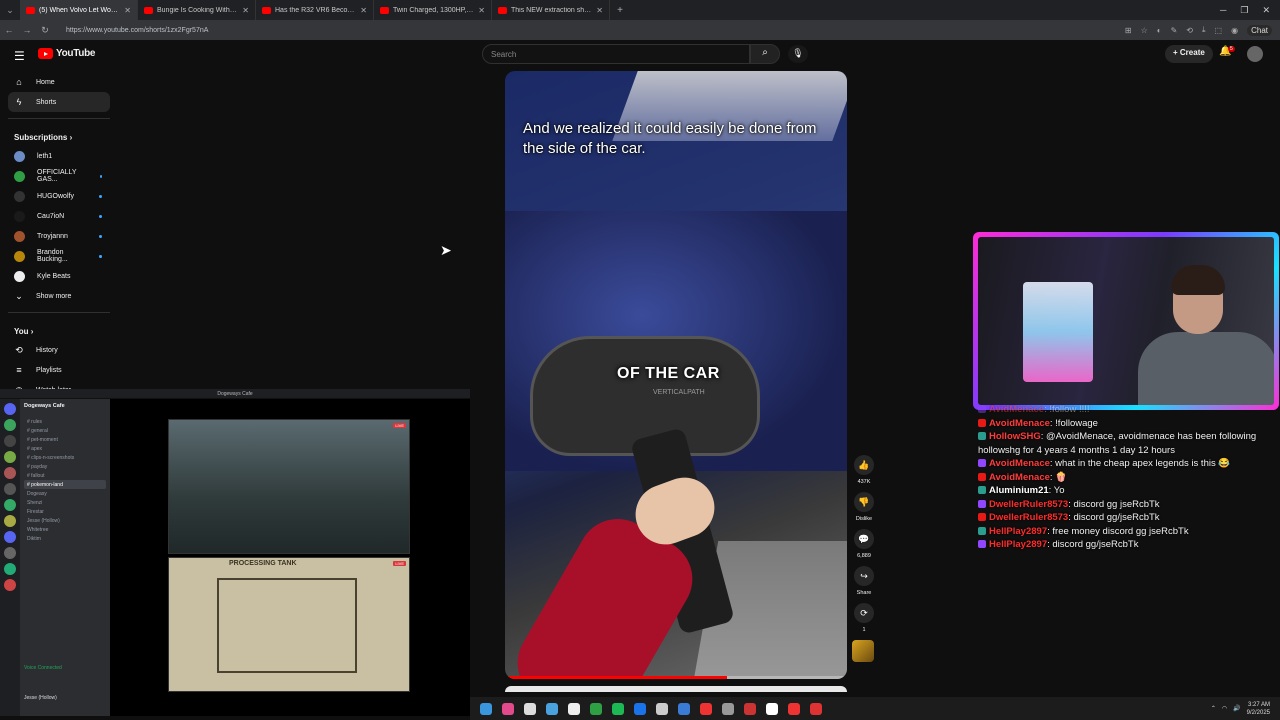 The image size is (1280, 720). What do you see at coordinates (65, 430) in the screenshot?
I see `discord-channel: # general` at bounding box center [65, 430].